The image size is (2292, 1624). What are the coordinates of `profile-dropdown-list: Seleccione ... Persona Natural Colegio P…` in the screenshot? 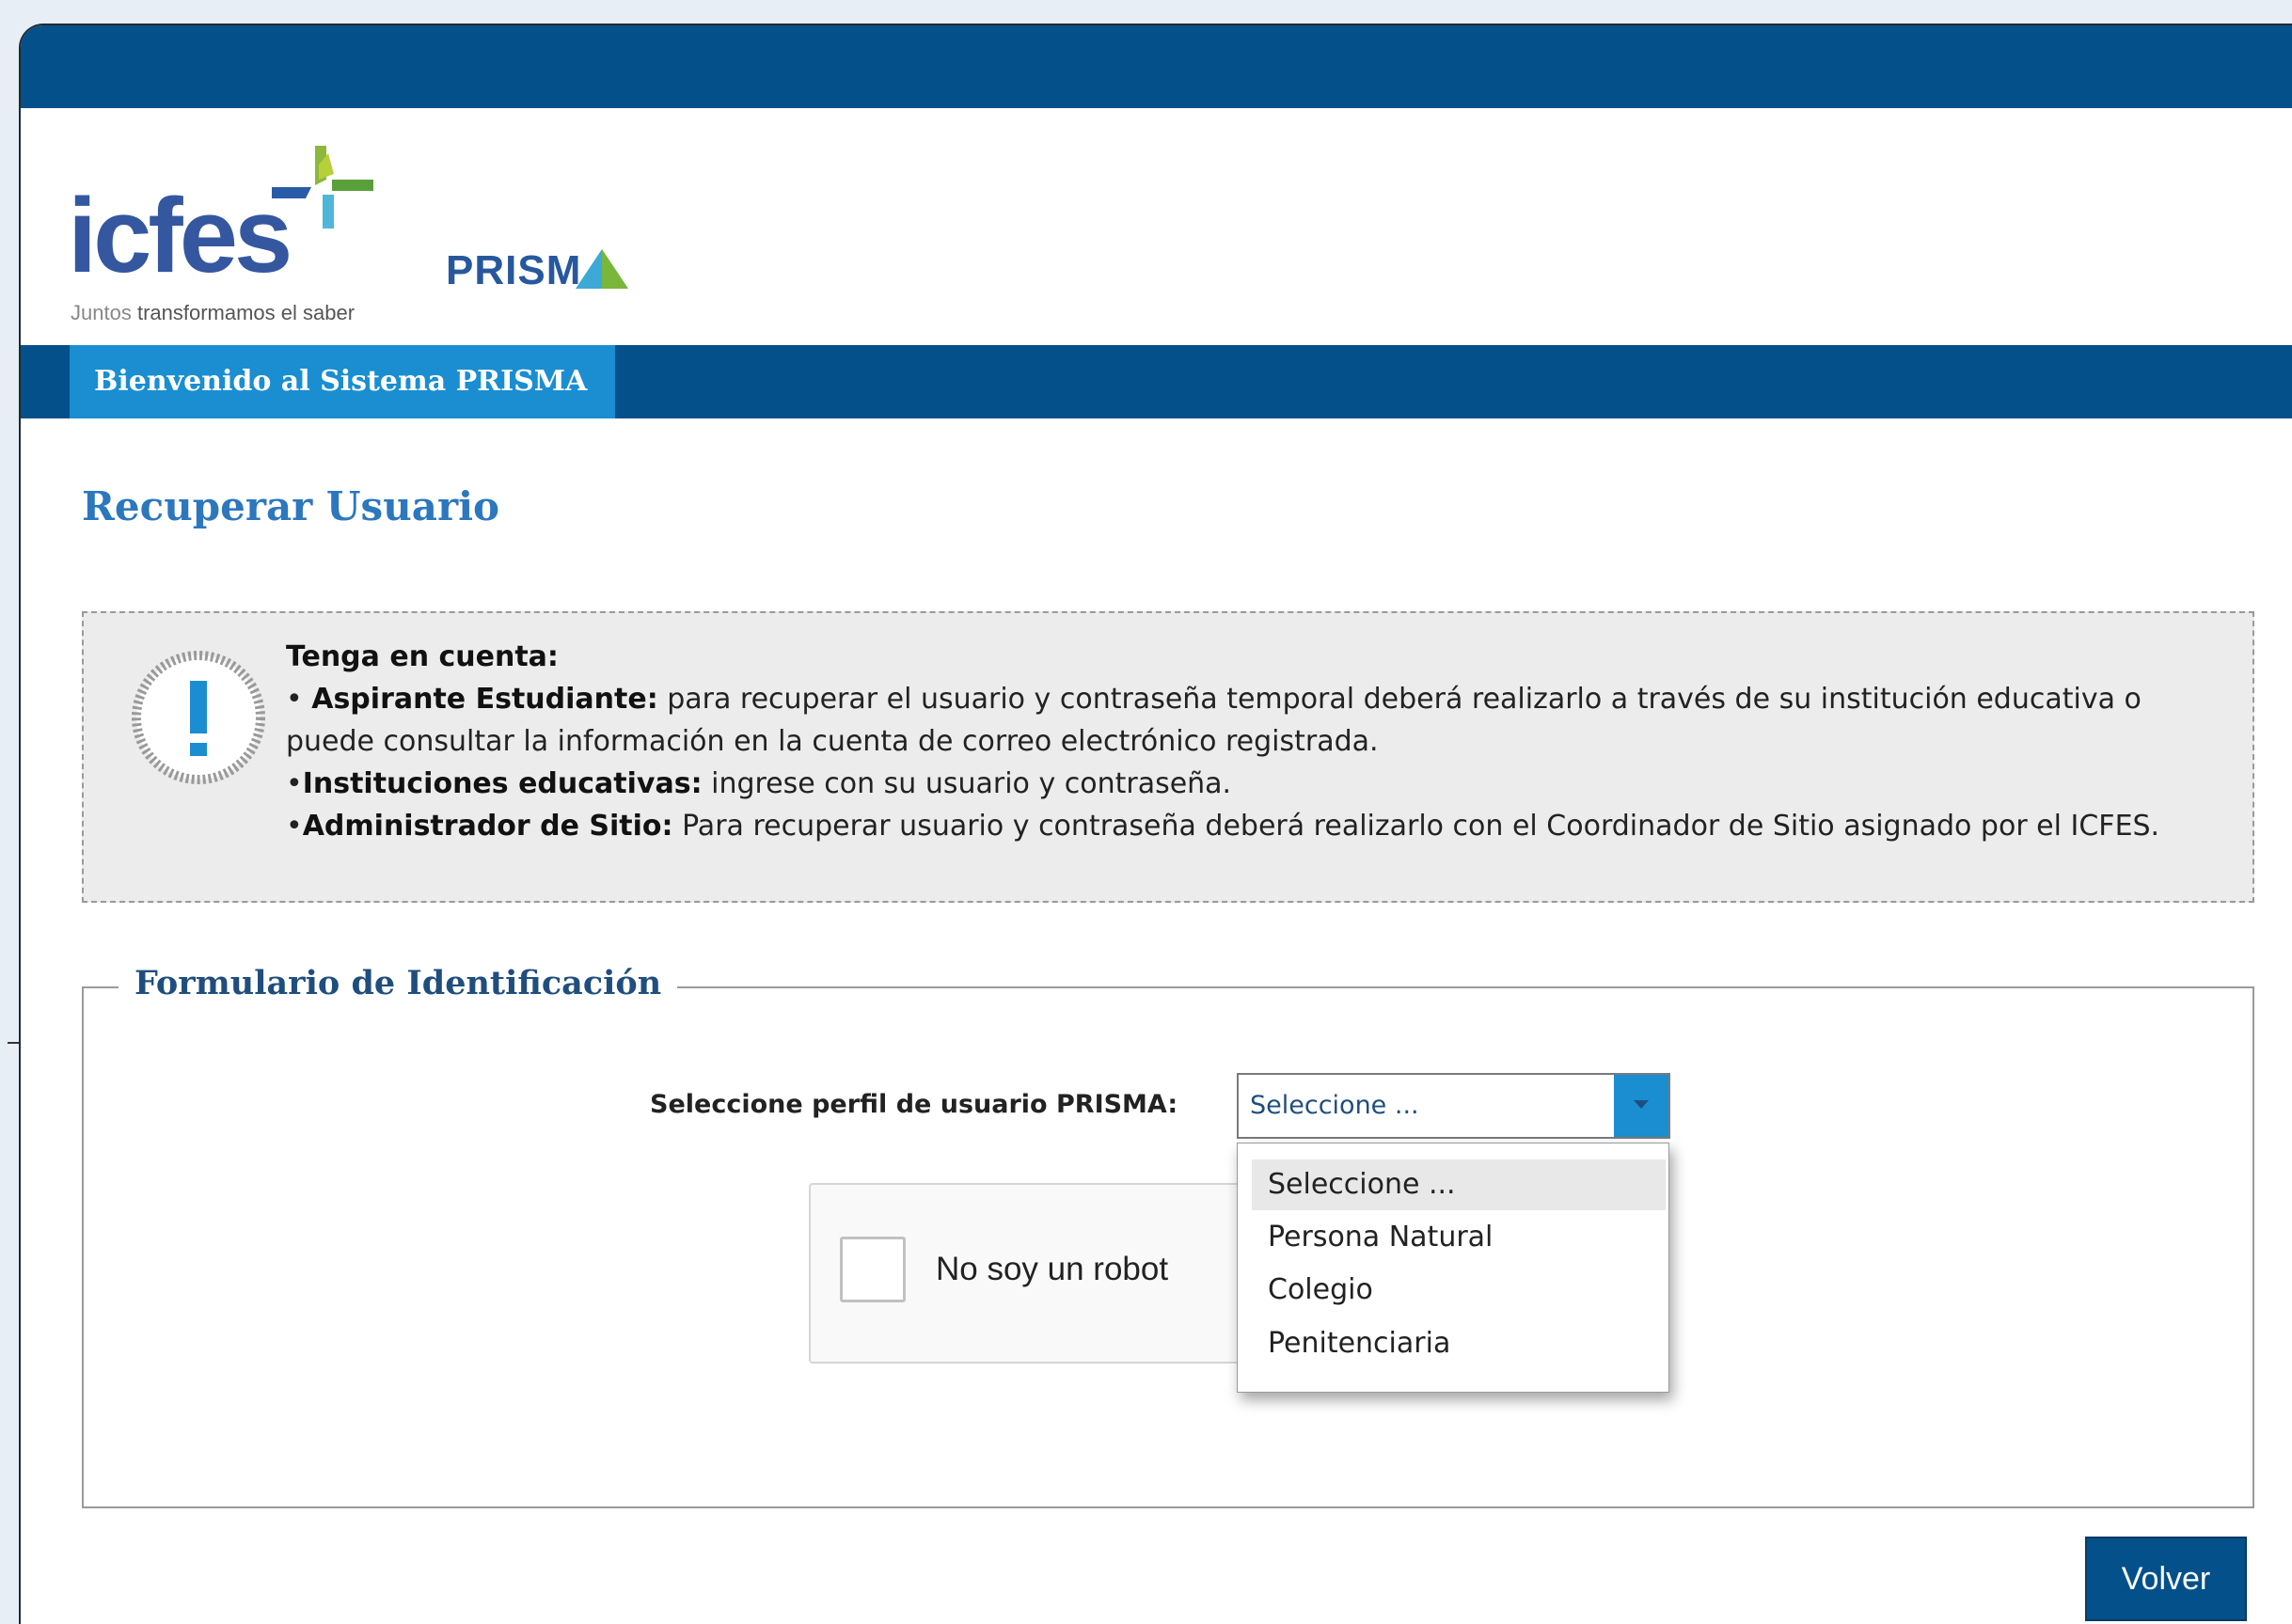 It's located at (1453, 1268).